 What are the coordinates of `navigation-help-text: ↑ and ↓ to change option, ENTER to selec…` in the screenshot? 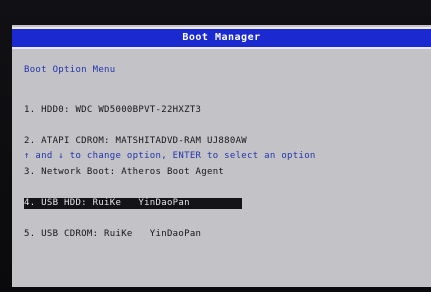 It's located at (170, 156).